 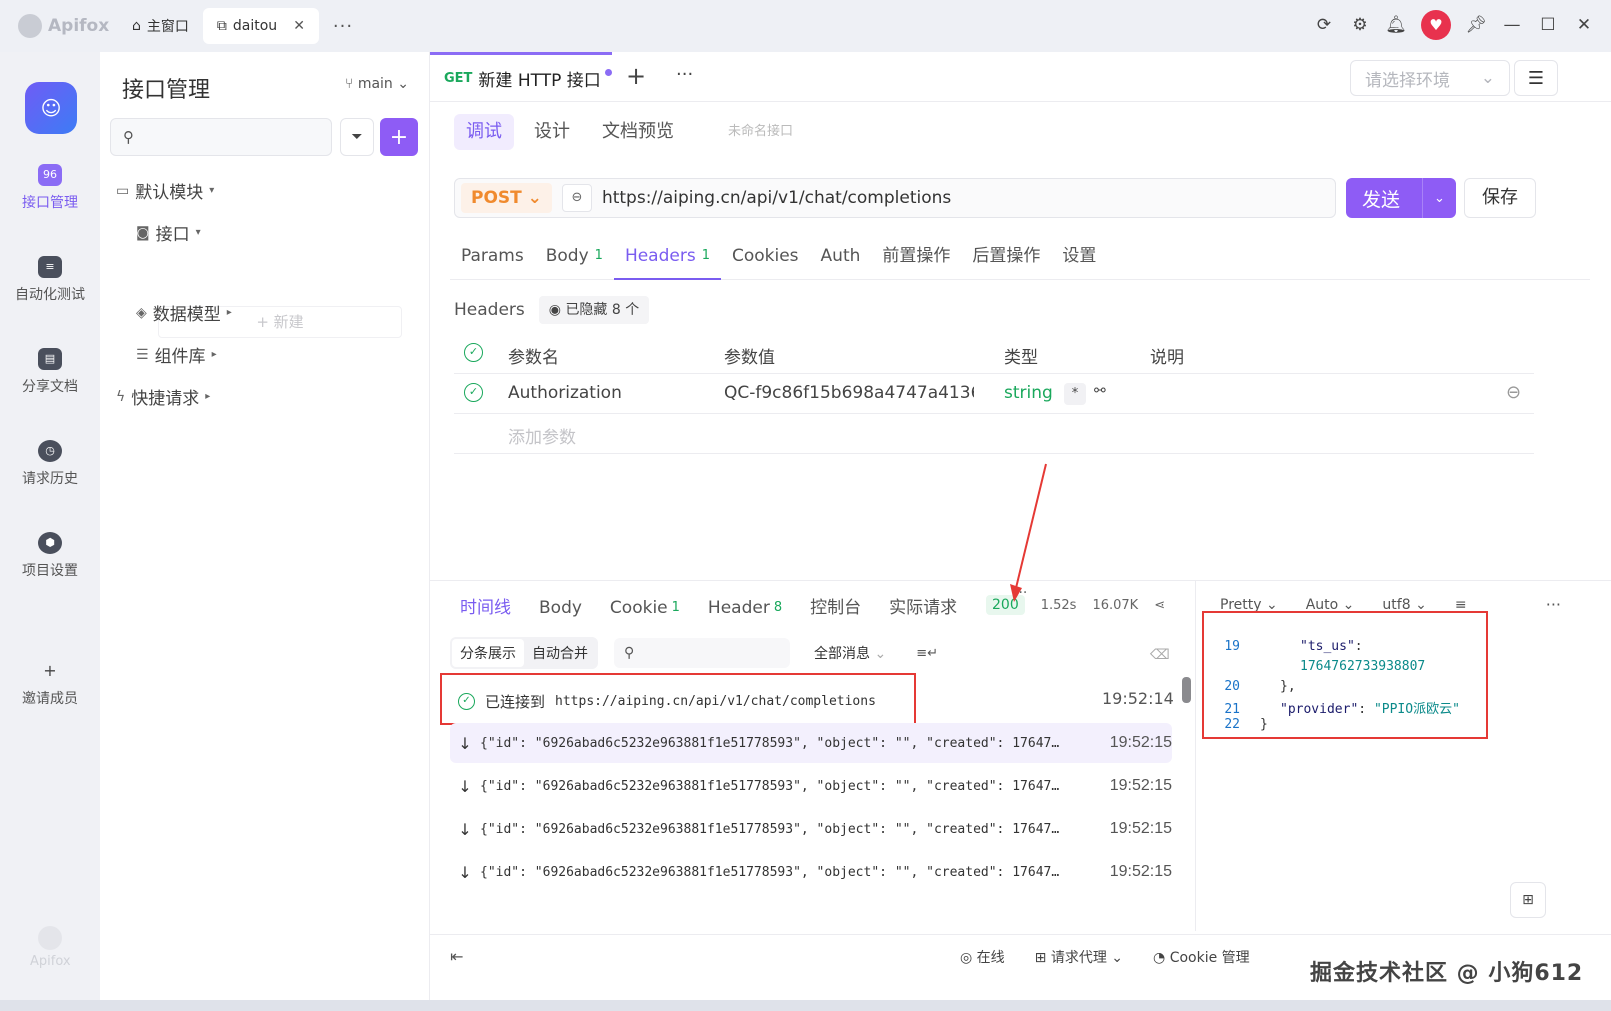 I want to click on tab-doc-preview: 文档预览, so click(x=638, y=132).